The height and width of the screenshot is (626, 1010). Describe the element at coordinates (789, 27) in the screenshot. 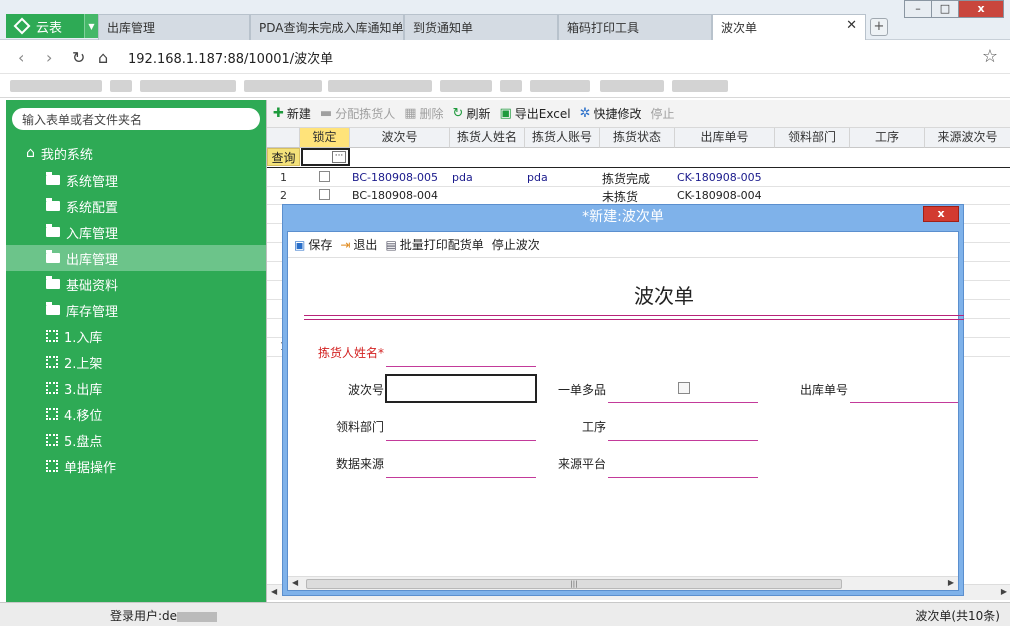

I see `tab-wave-order: 波次单 ✕` at that location.